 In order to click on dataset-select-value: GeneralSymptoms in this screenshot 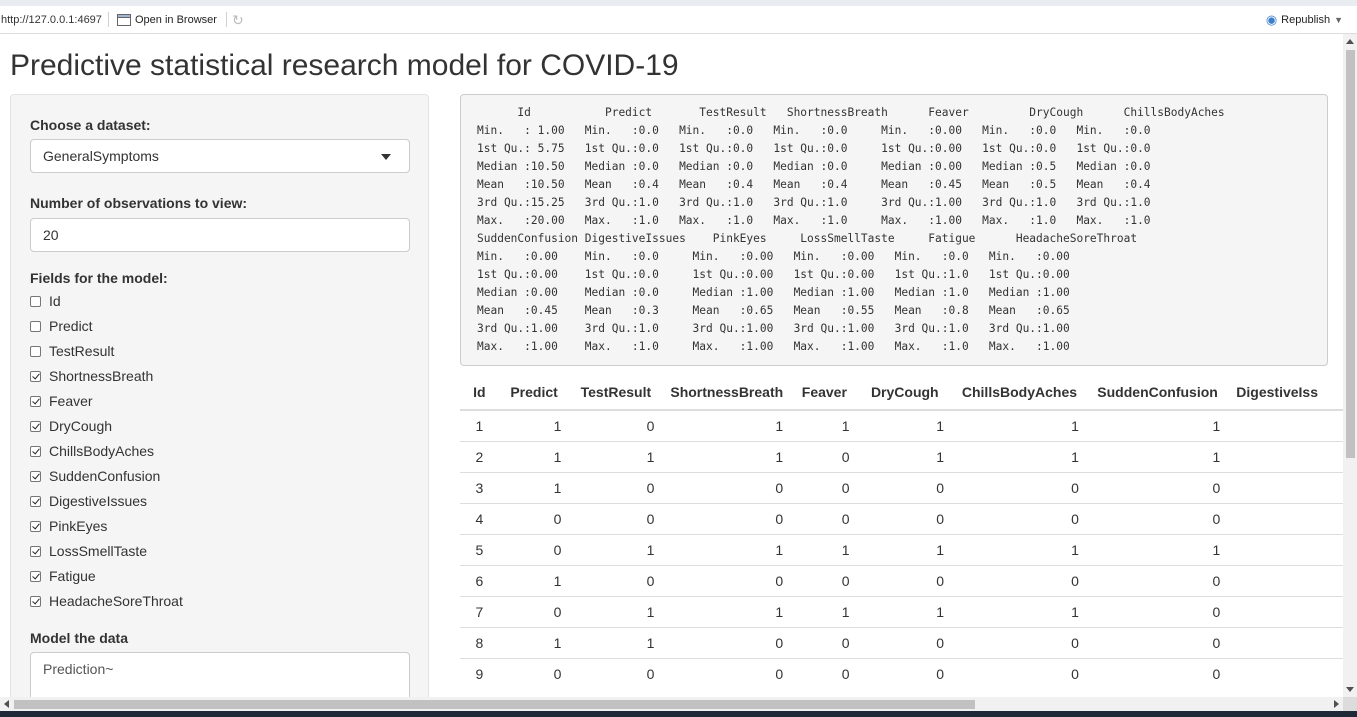, I will do `click(101, 156)`.